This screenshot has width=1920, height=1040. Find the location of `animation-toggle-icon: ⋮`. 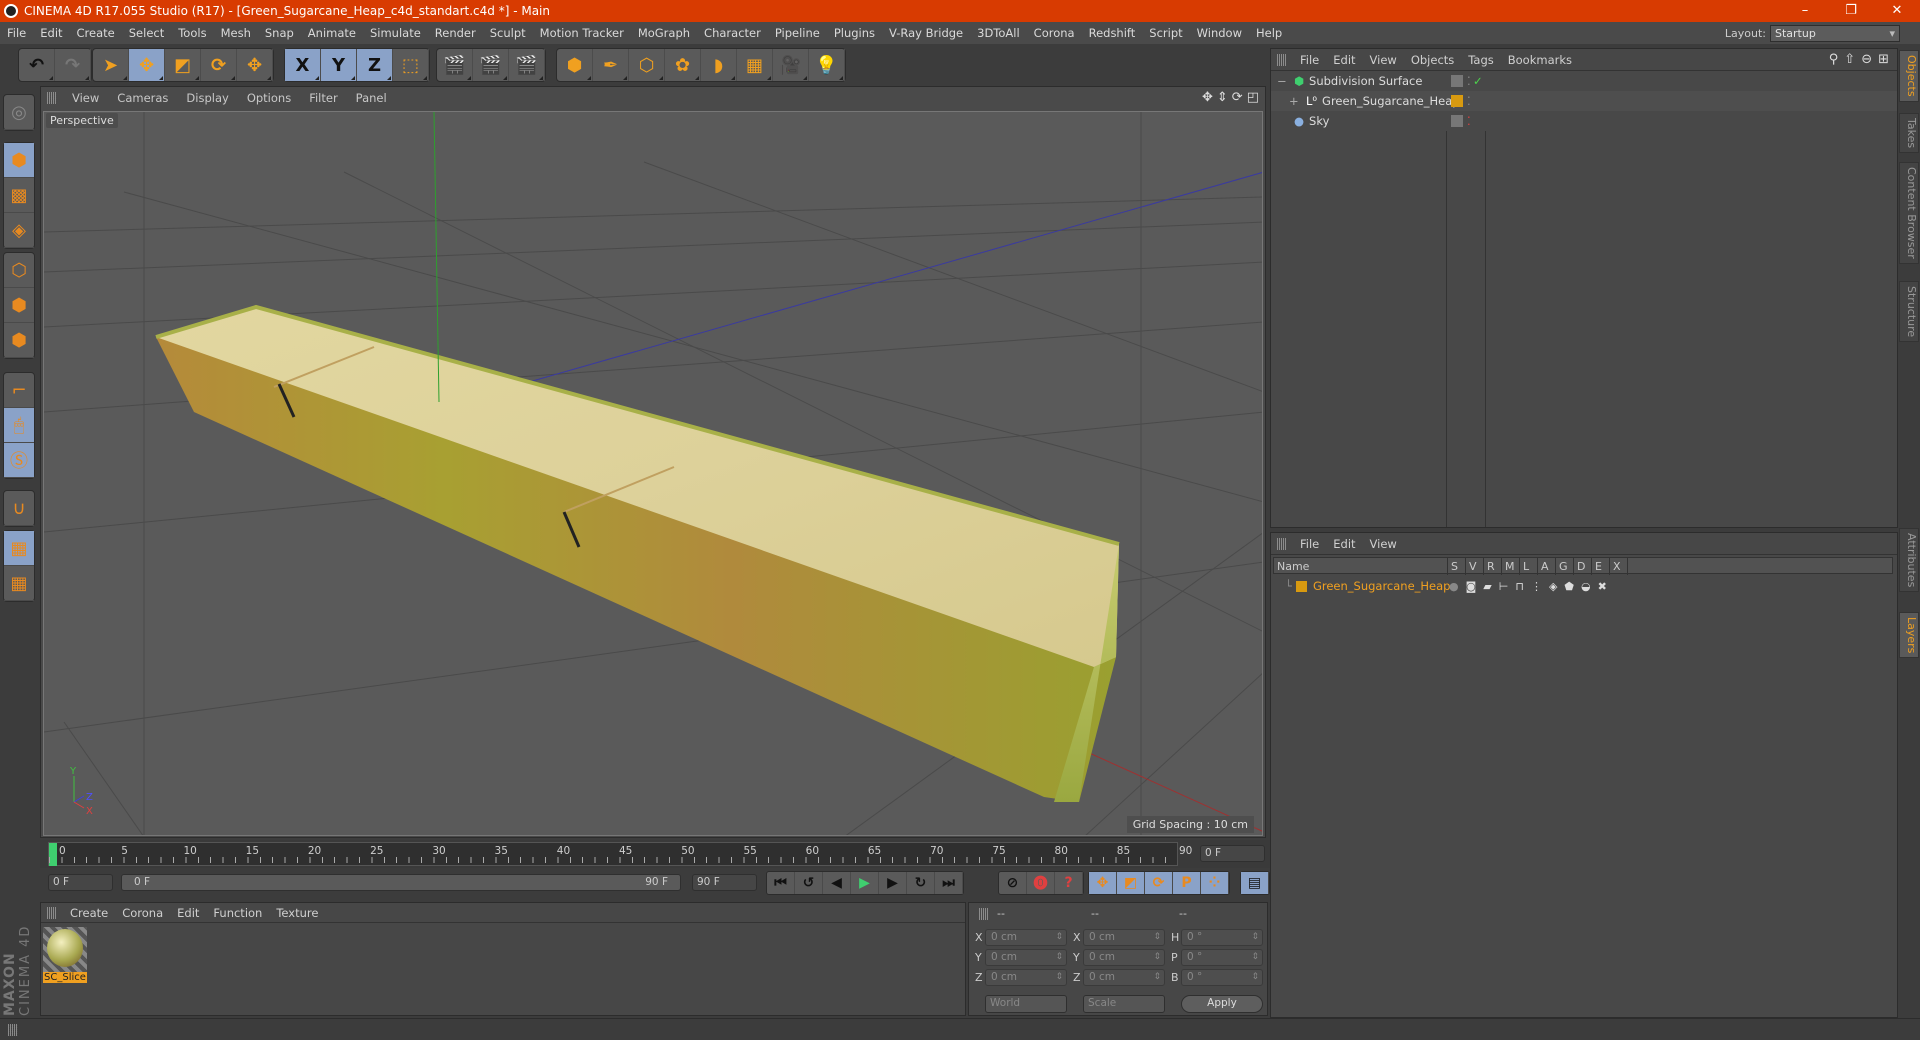

animation-toggle-icon: ⋮ is located at coordinates (1536, 586).